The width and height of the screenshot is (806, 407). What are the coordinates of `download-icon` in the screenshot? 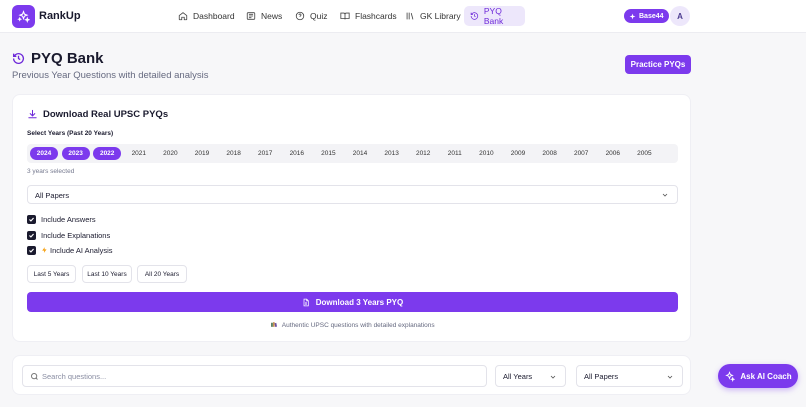 It's located at (32, 114).